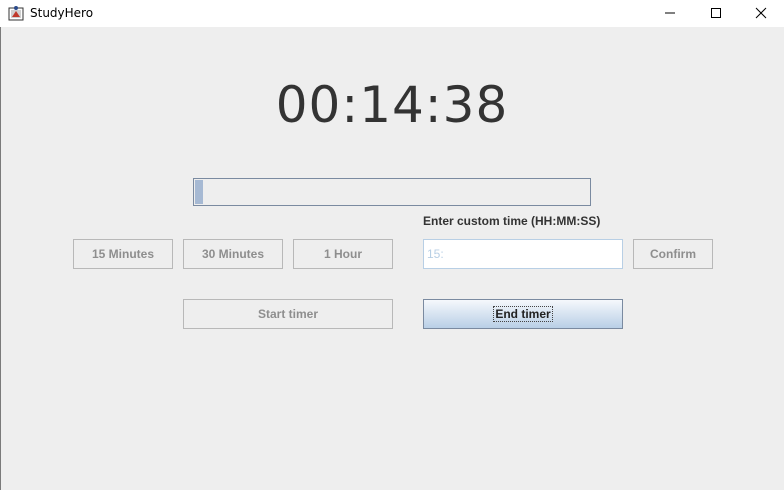  Describe the element at coordinates (199, 192) in the screenshot. I see `progress-bar-fill` at that location.